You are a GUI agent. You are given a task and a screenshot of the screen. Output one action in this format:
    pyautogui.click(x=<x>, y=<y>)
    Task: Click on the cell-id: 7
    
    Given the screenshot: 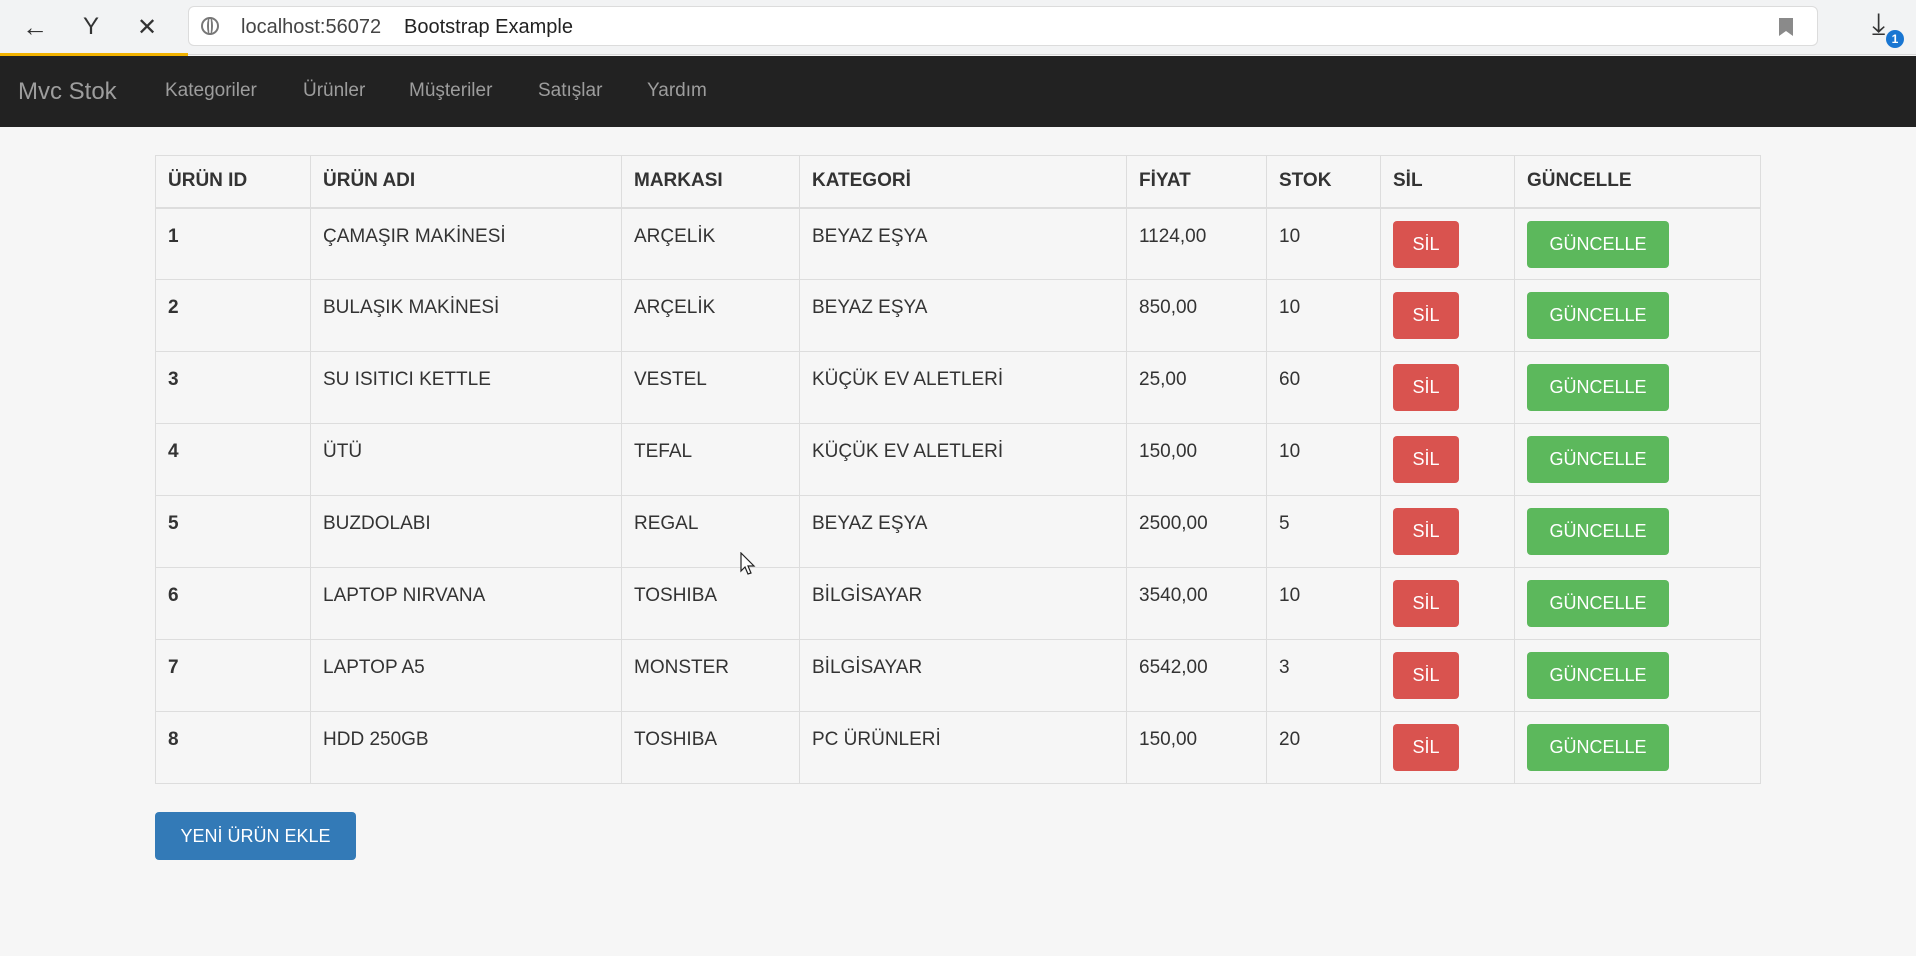 What is the action you would take?
    pyautogui.click(x=233, y=675)
    